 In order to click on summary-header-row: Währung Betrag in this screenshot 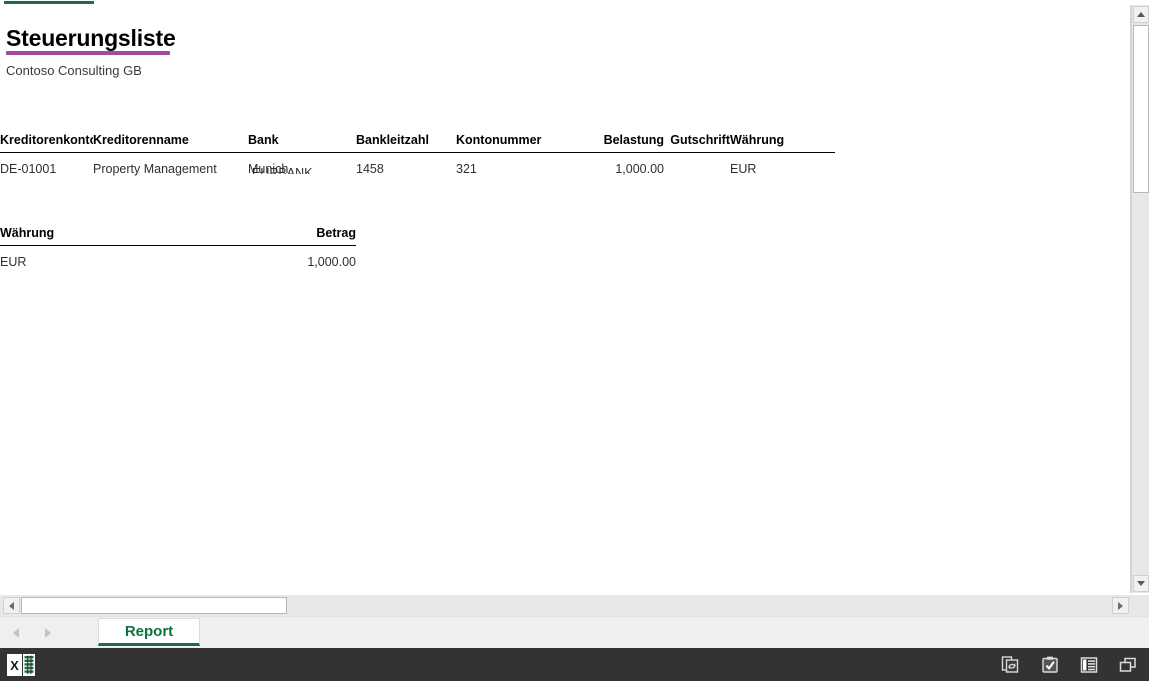, I will do `click(178, 236)`.